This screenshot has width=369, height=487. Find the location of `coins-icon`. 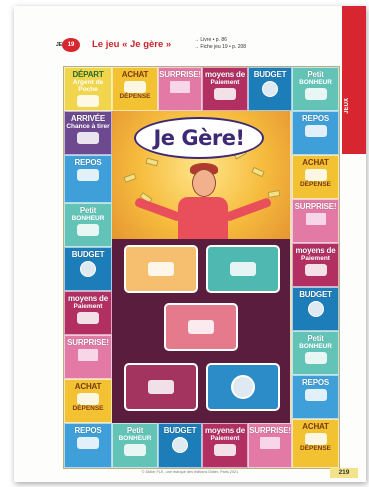

coins-icon is located at coordinates (88, 101).